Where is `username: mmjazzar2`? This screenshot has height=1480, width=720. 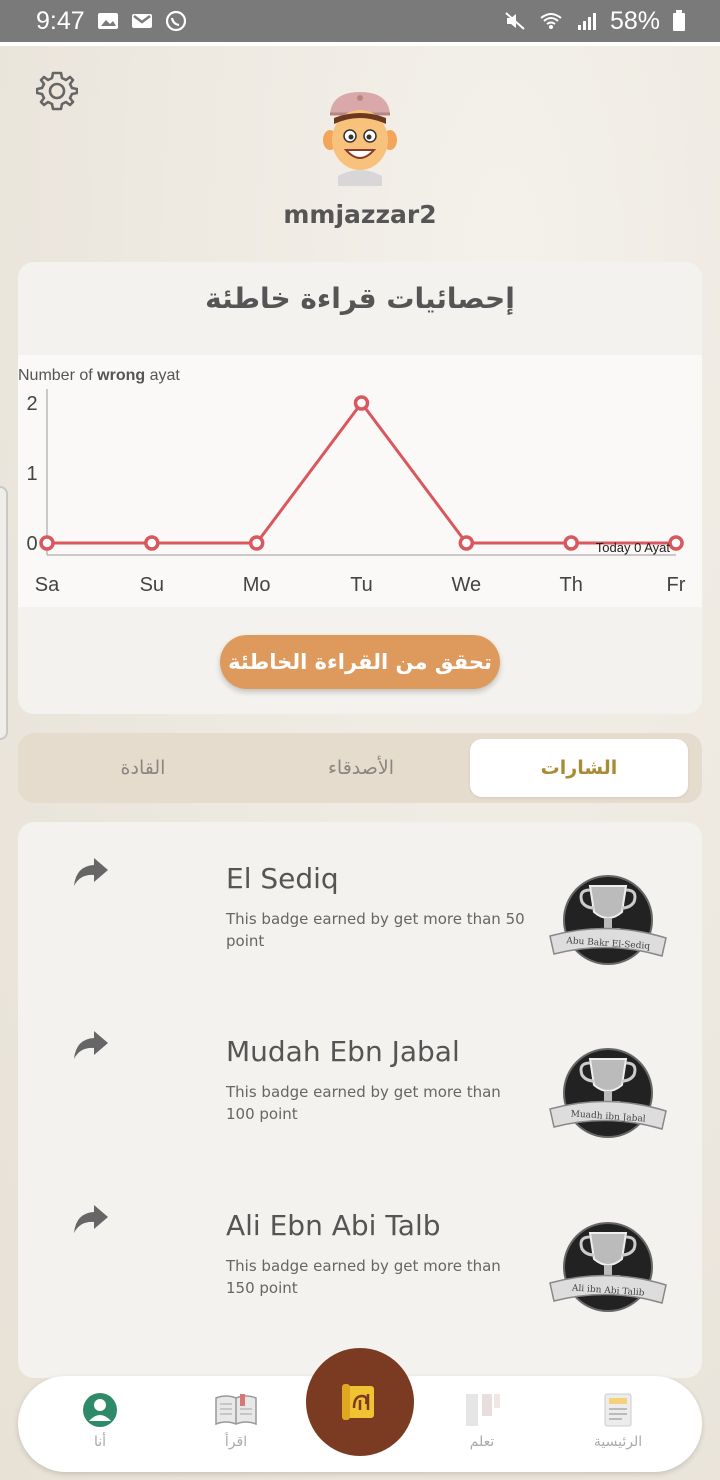
username: mmjazzar2 is located at coordinates (360, 214).